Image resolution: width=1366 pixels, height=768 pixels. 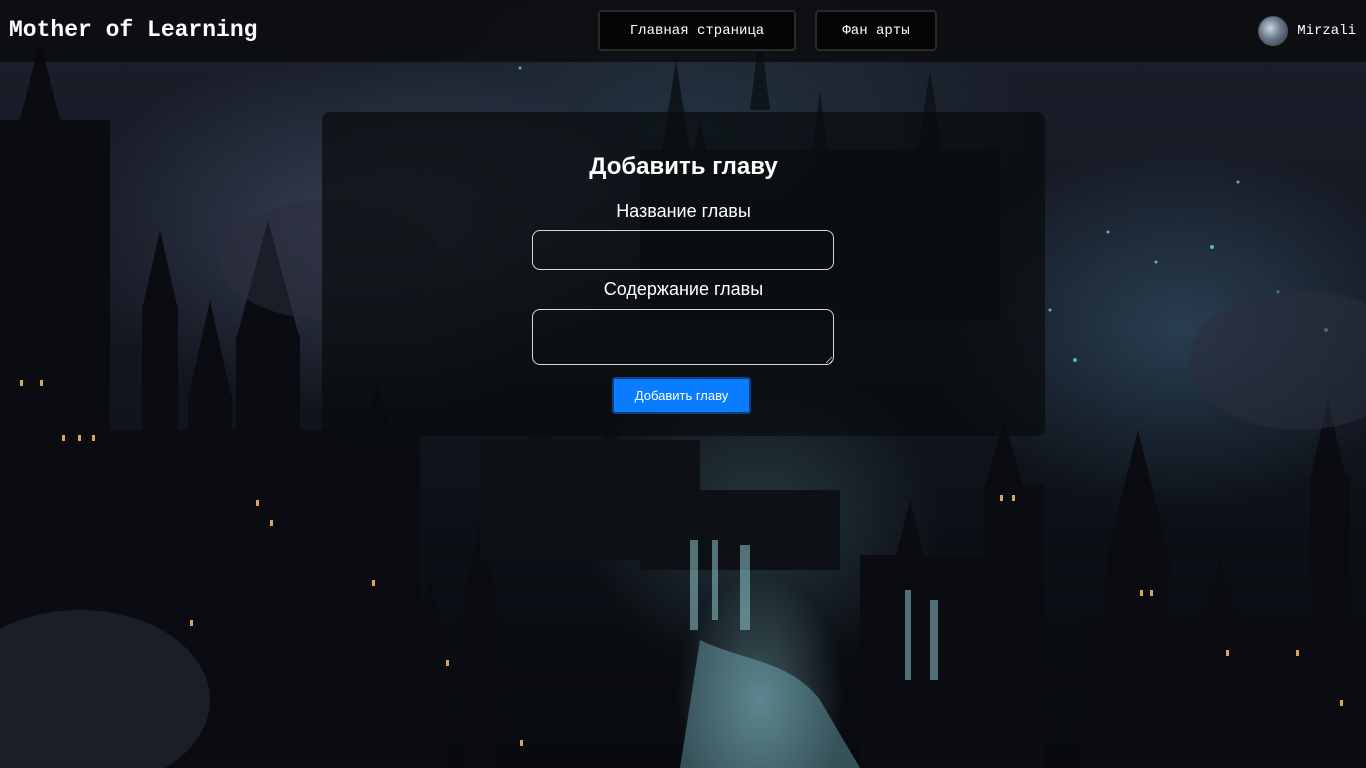 What do you see at coordinates (697, 30) in the screenshot?
I see `nav-home-button: Главная страница` at bounding box center [697, 30].